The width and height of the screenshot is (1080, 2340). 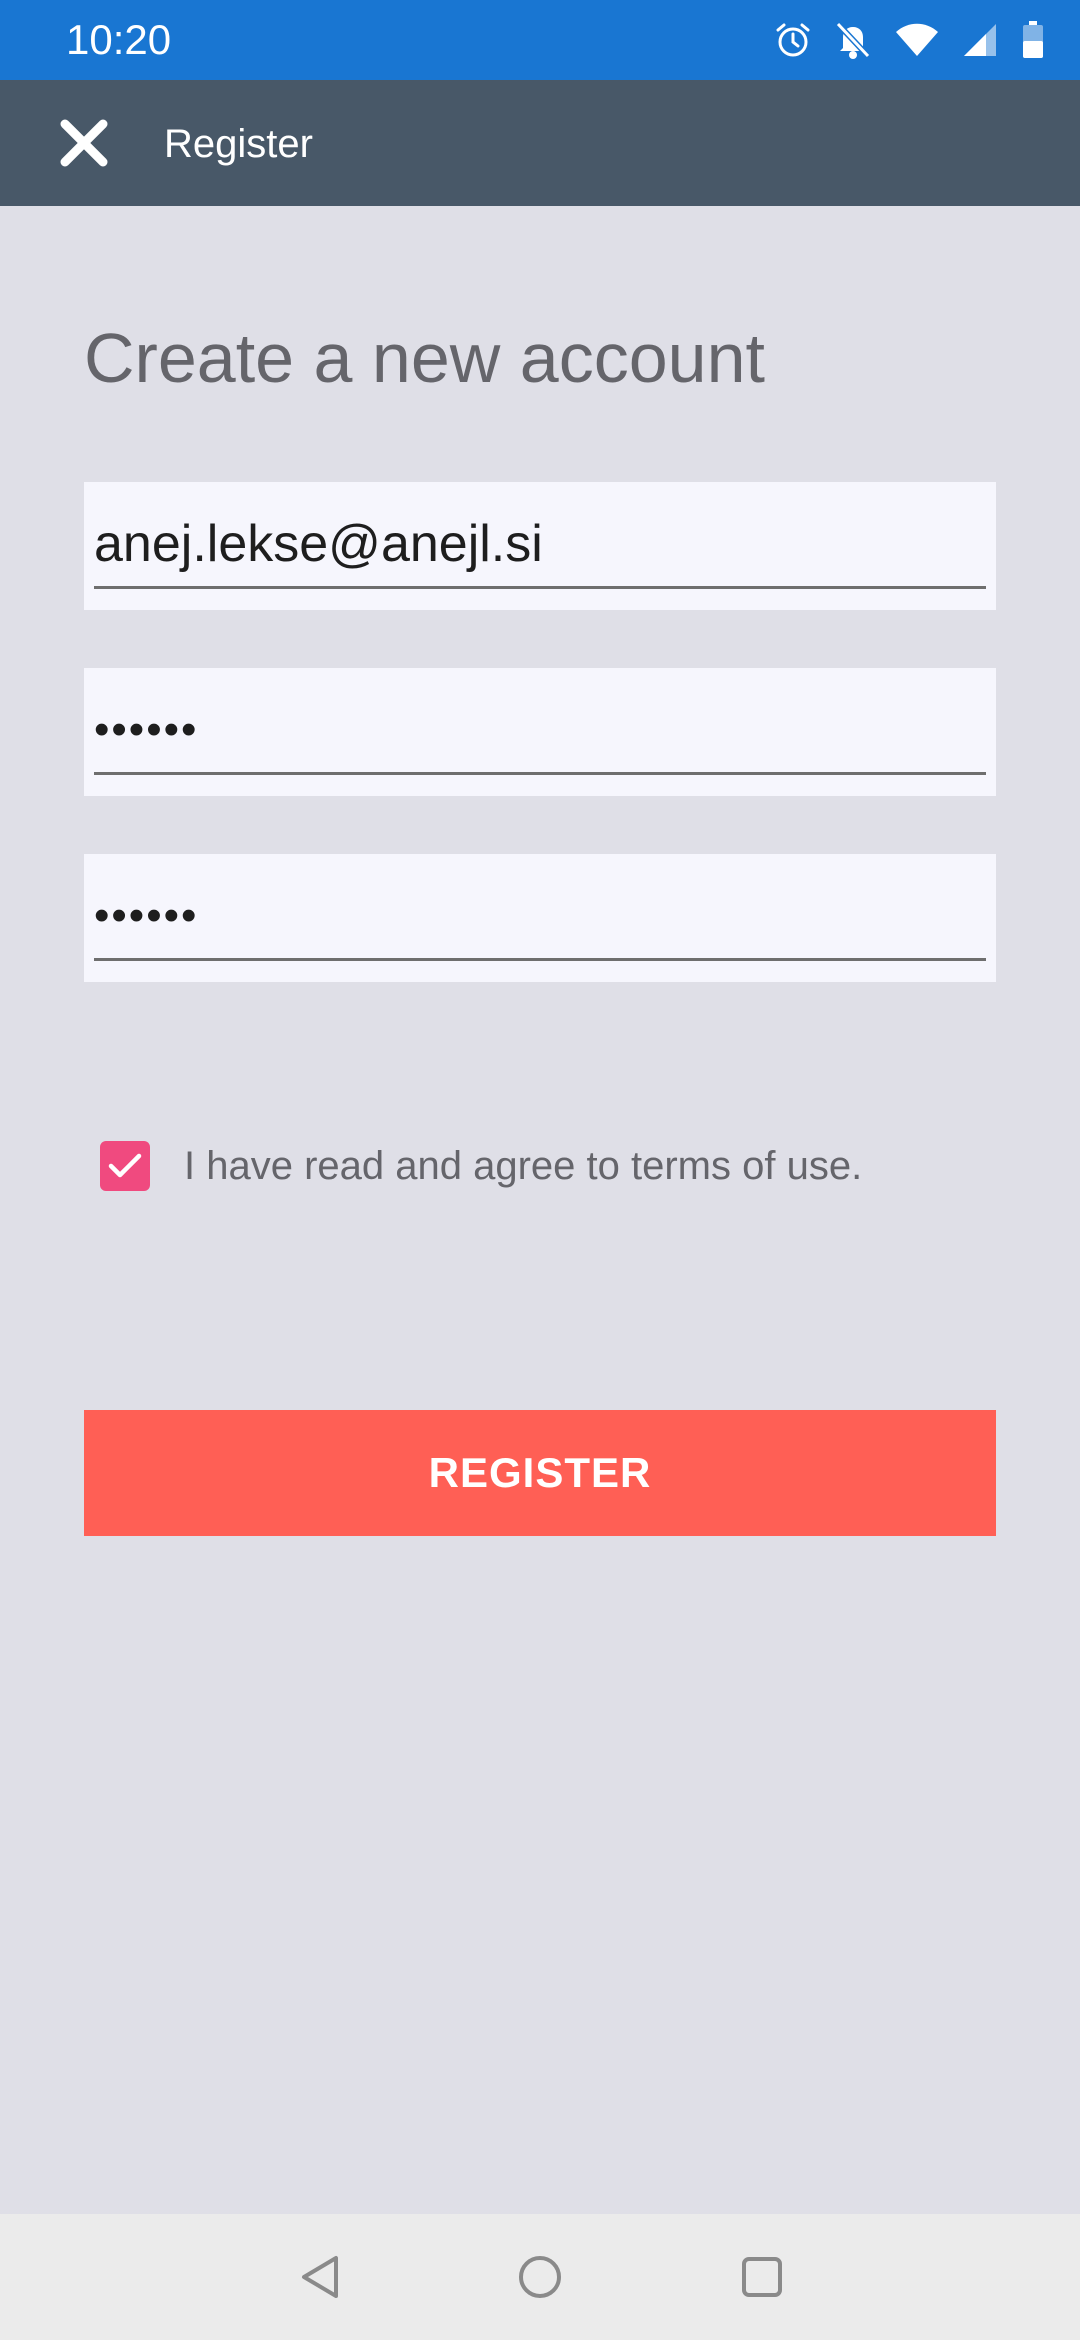 I want to click on terms-label: I have read and agree to terms of use., so click(x=523, y=1166).